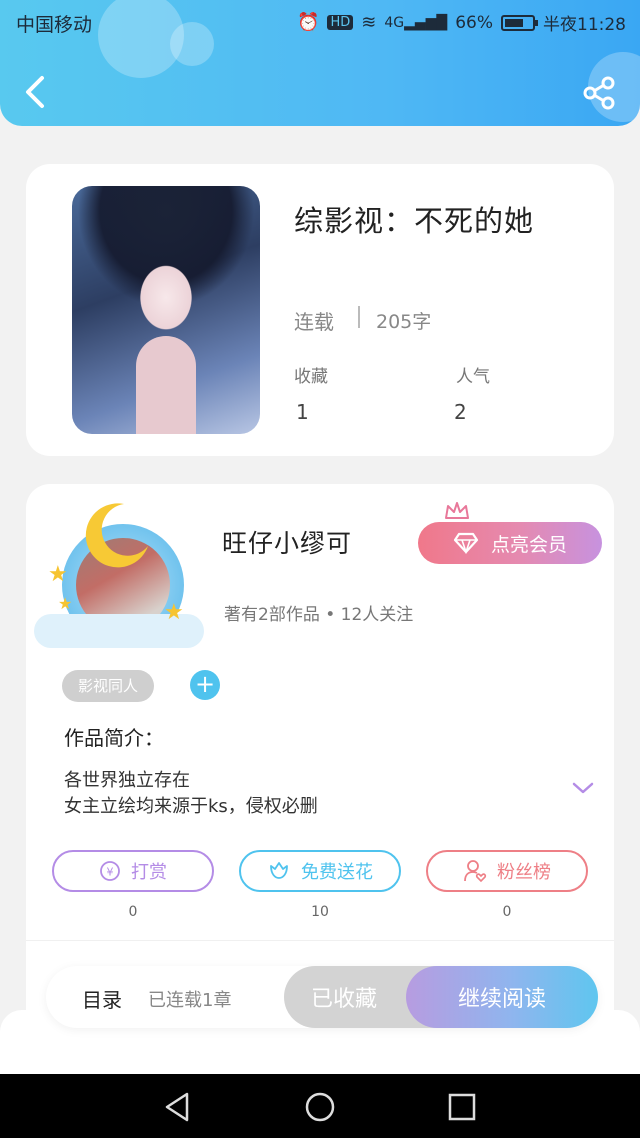 This screenshot has width=640, height=1138. I want to click on continue-reading-label: 继续阅读, so click(501, 999).